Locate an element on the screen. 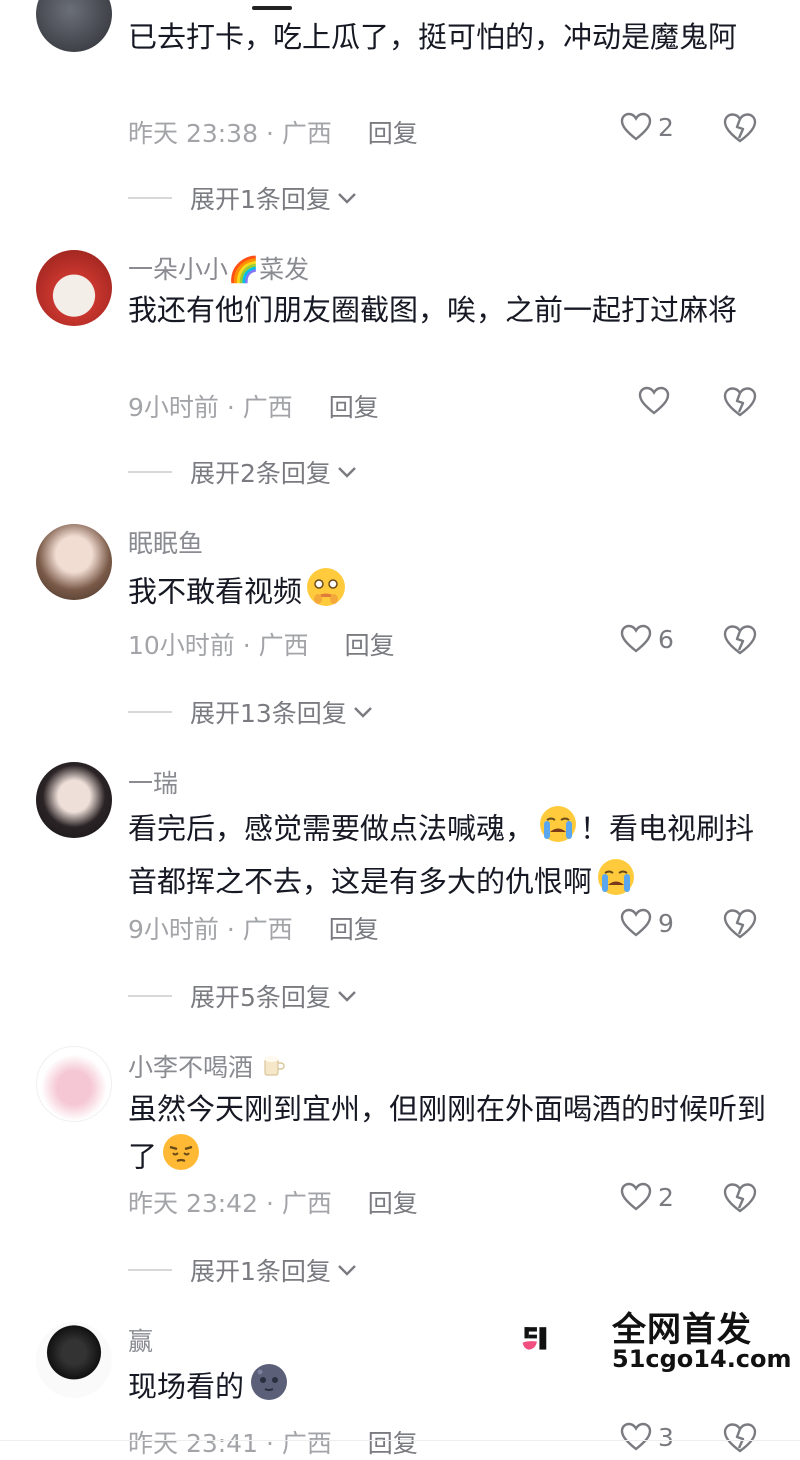 Image resolution: width=800 pixels, height=1460 pixels. watermark-title: 全网首发 is located at coordinates (682, 1330).